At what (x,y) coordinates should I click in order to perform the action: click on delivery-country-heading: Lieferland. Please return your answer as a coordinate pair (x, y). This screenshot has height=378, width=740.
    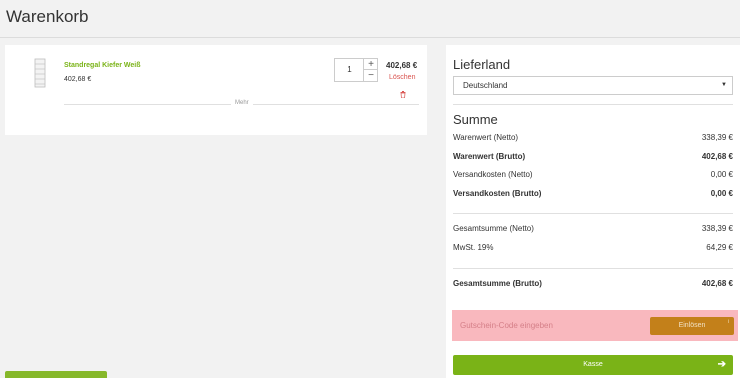
    Looking at the image, I should click on (482, 64).